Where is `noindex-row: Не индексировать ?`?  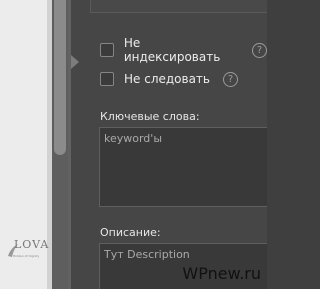
noindex-row: Не индексировать ? is located at coordinates (183, 50).